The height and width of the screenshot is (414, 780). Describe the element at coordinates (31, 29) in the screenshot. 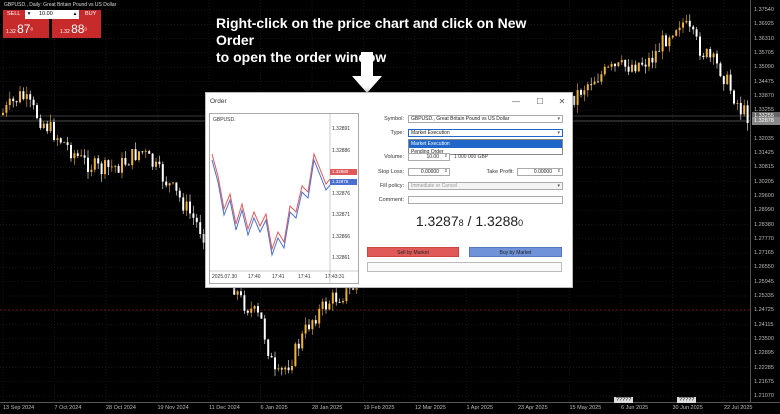

I see `sell-price-sup: 8` at that location.